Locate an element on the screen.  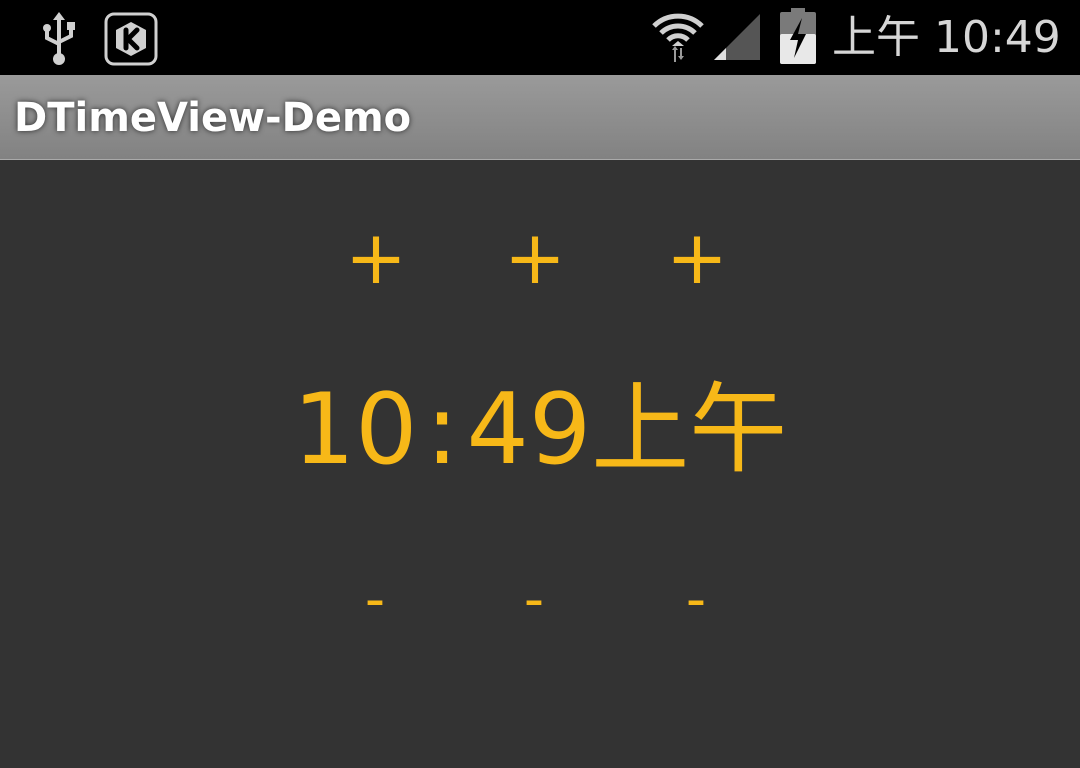
status-clock: 上午 10:49 is located at coordinates (946, 37).